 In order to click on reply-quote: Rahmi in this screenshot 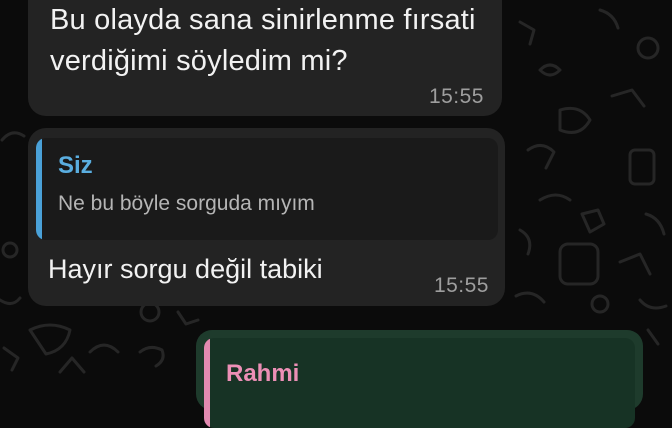, I will do `click(419, 383)`.